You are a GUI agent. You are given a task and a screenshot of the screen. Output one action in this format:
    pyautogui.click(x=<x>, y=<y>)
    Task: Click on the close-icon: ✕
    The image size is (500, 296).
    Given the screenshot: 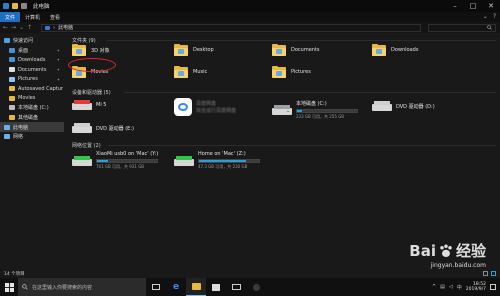 What is the action you would take?
    pyautogui.click(x=491, y=6)
    